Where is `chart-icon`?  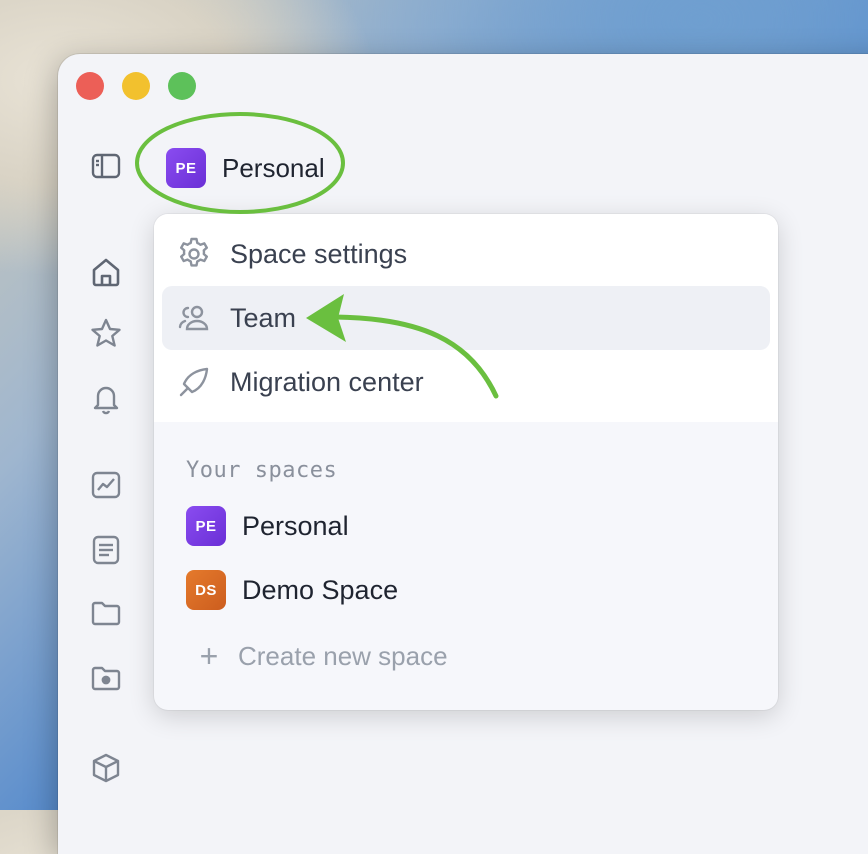
chart-icon is located at coordinates (106, 485).